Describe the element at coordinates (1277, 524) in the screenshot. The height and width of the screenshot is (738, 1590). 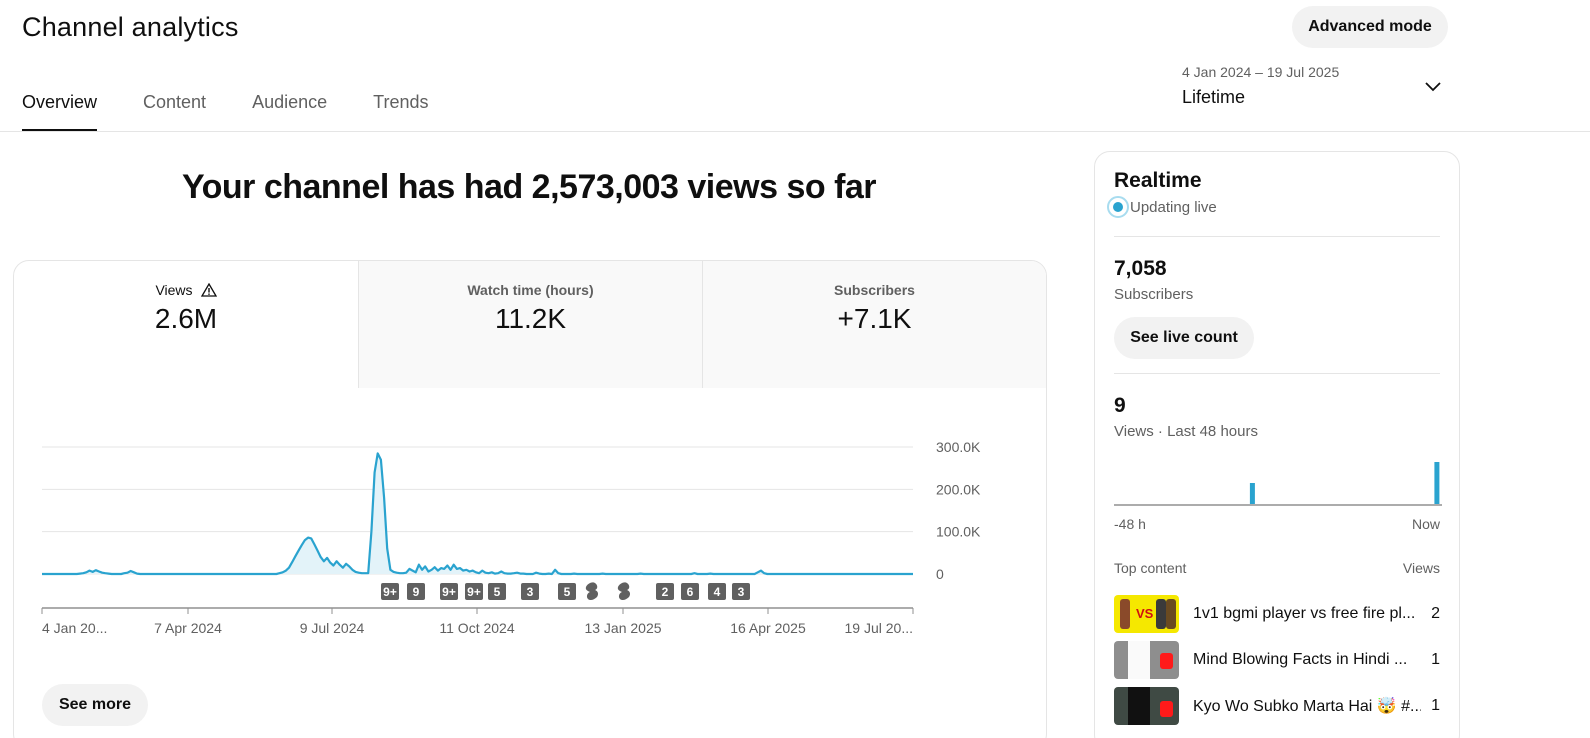
I see `realtime-chart-axis: -48 h Now` at that location.